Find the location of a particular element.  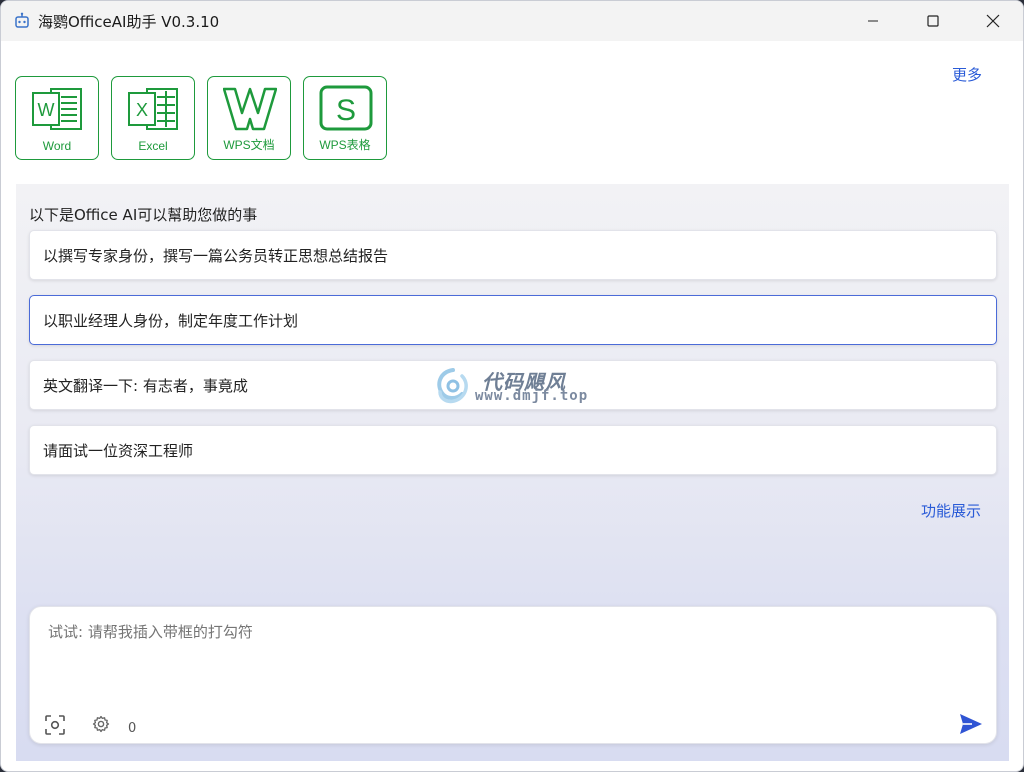

wps-spreadsheet-label: WPS表格 is located at coordinates (345, 145).